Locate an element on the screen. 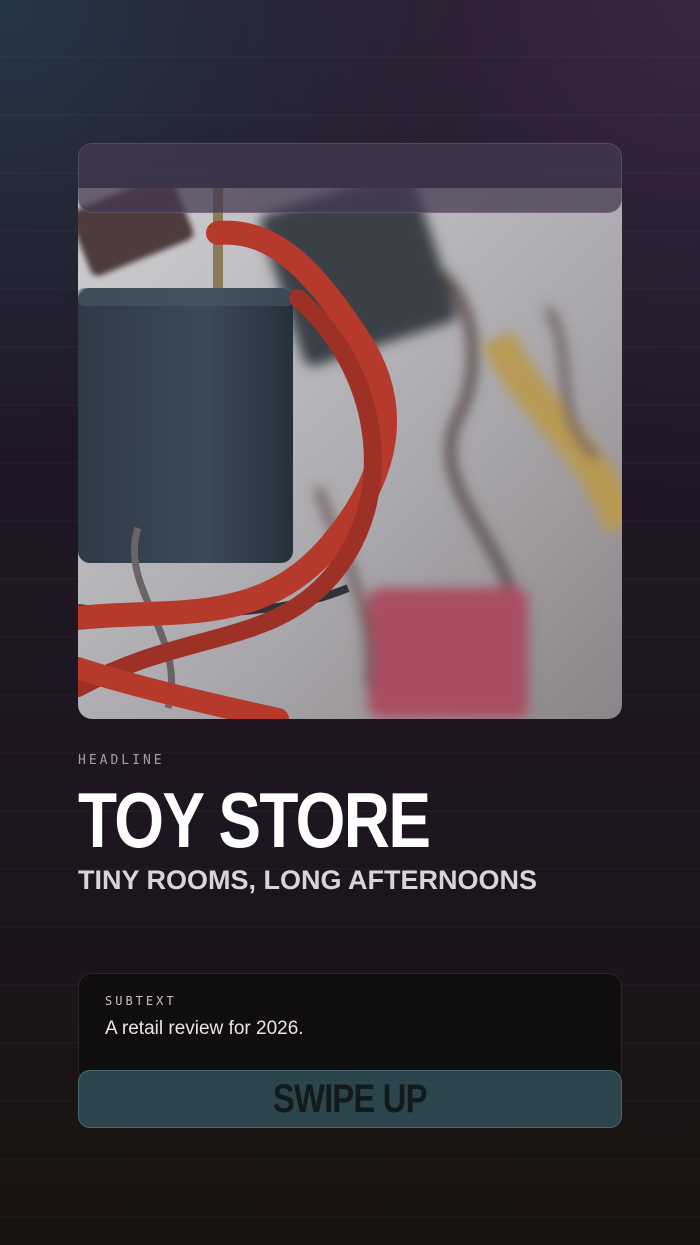 The image size is (700, 1245). swipe-up-label: SWIPE UP is located at coordinates (350, 1098).